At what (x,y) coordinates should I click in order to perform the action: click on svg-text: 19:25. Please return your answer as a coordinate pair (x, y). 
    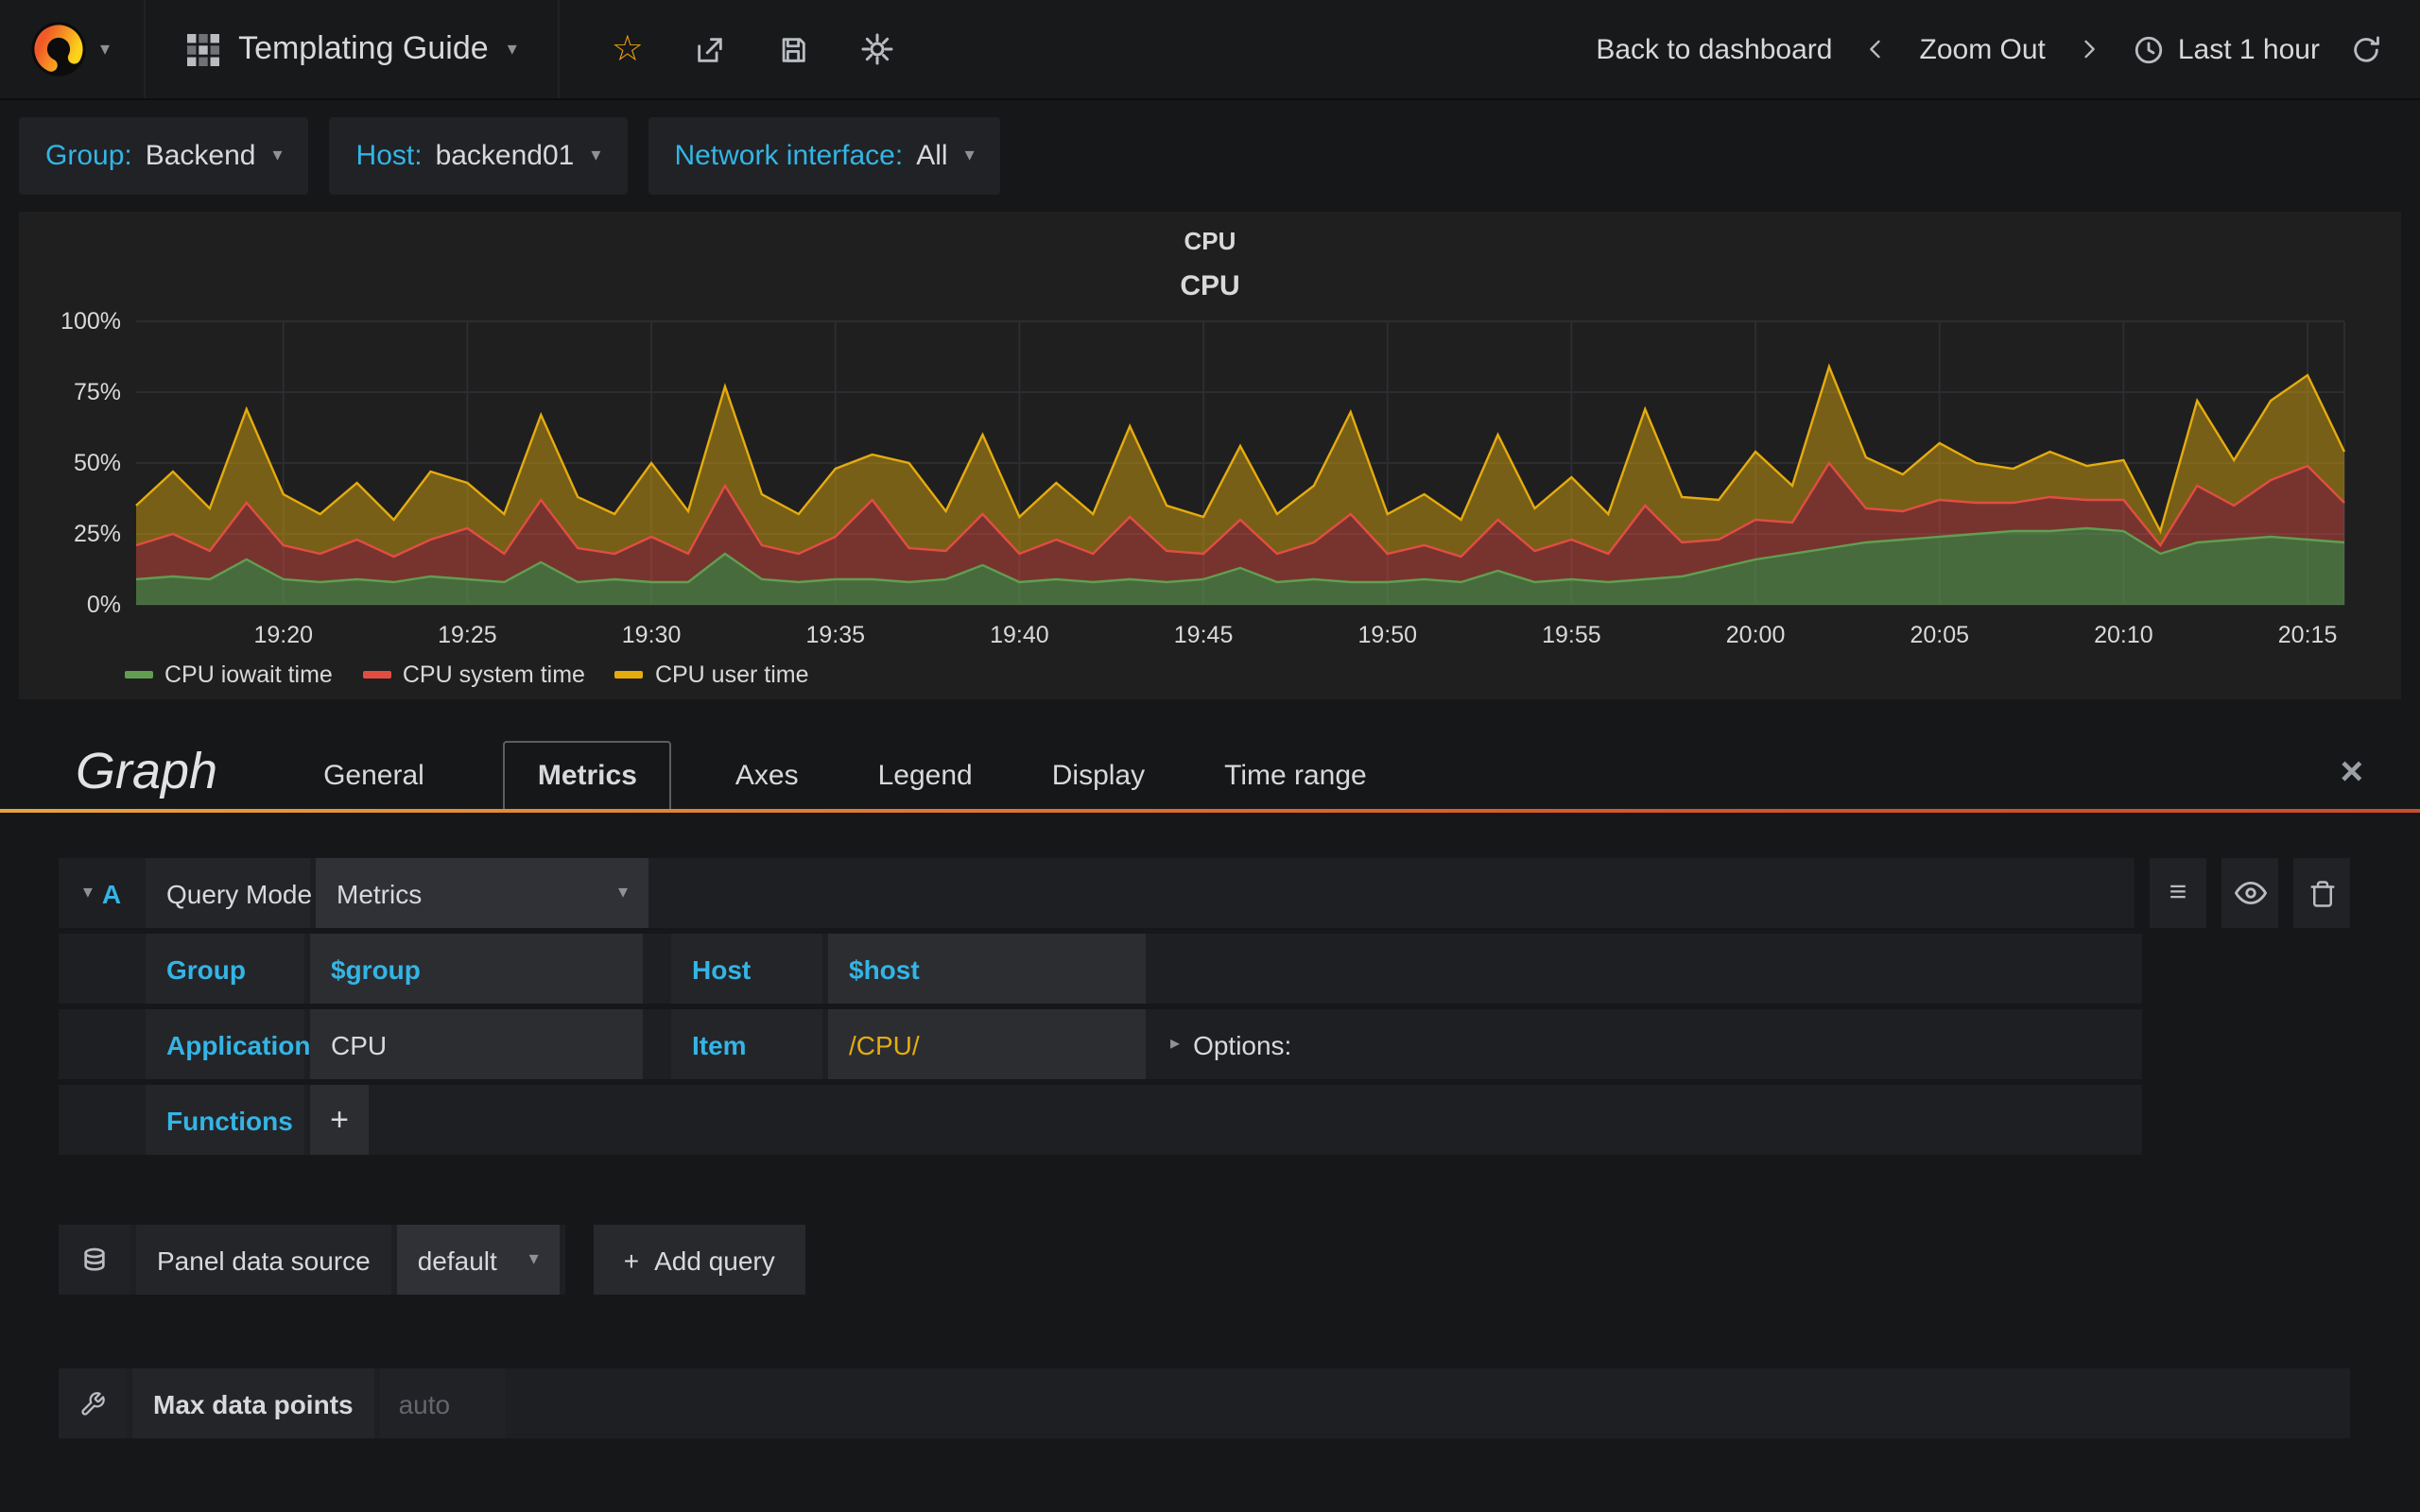
    Looking at the image, I should click on (467, 635).